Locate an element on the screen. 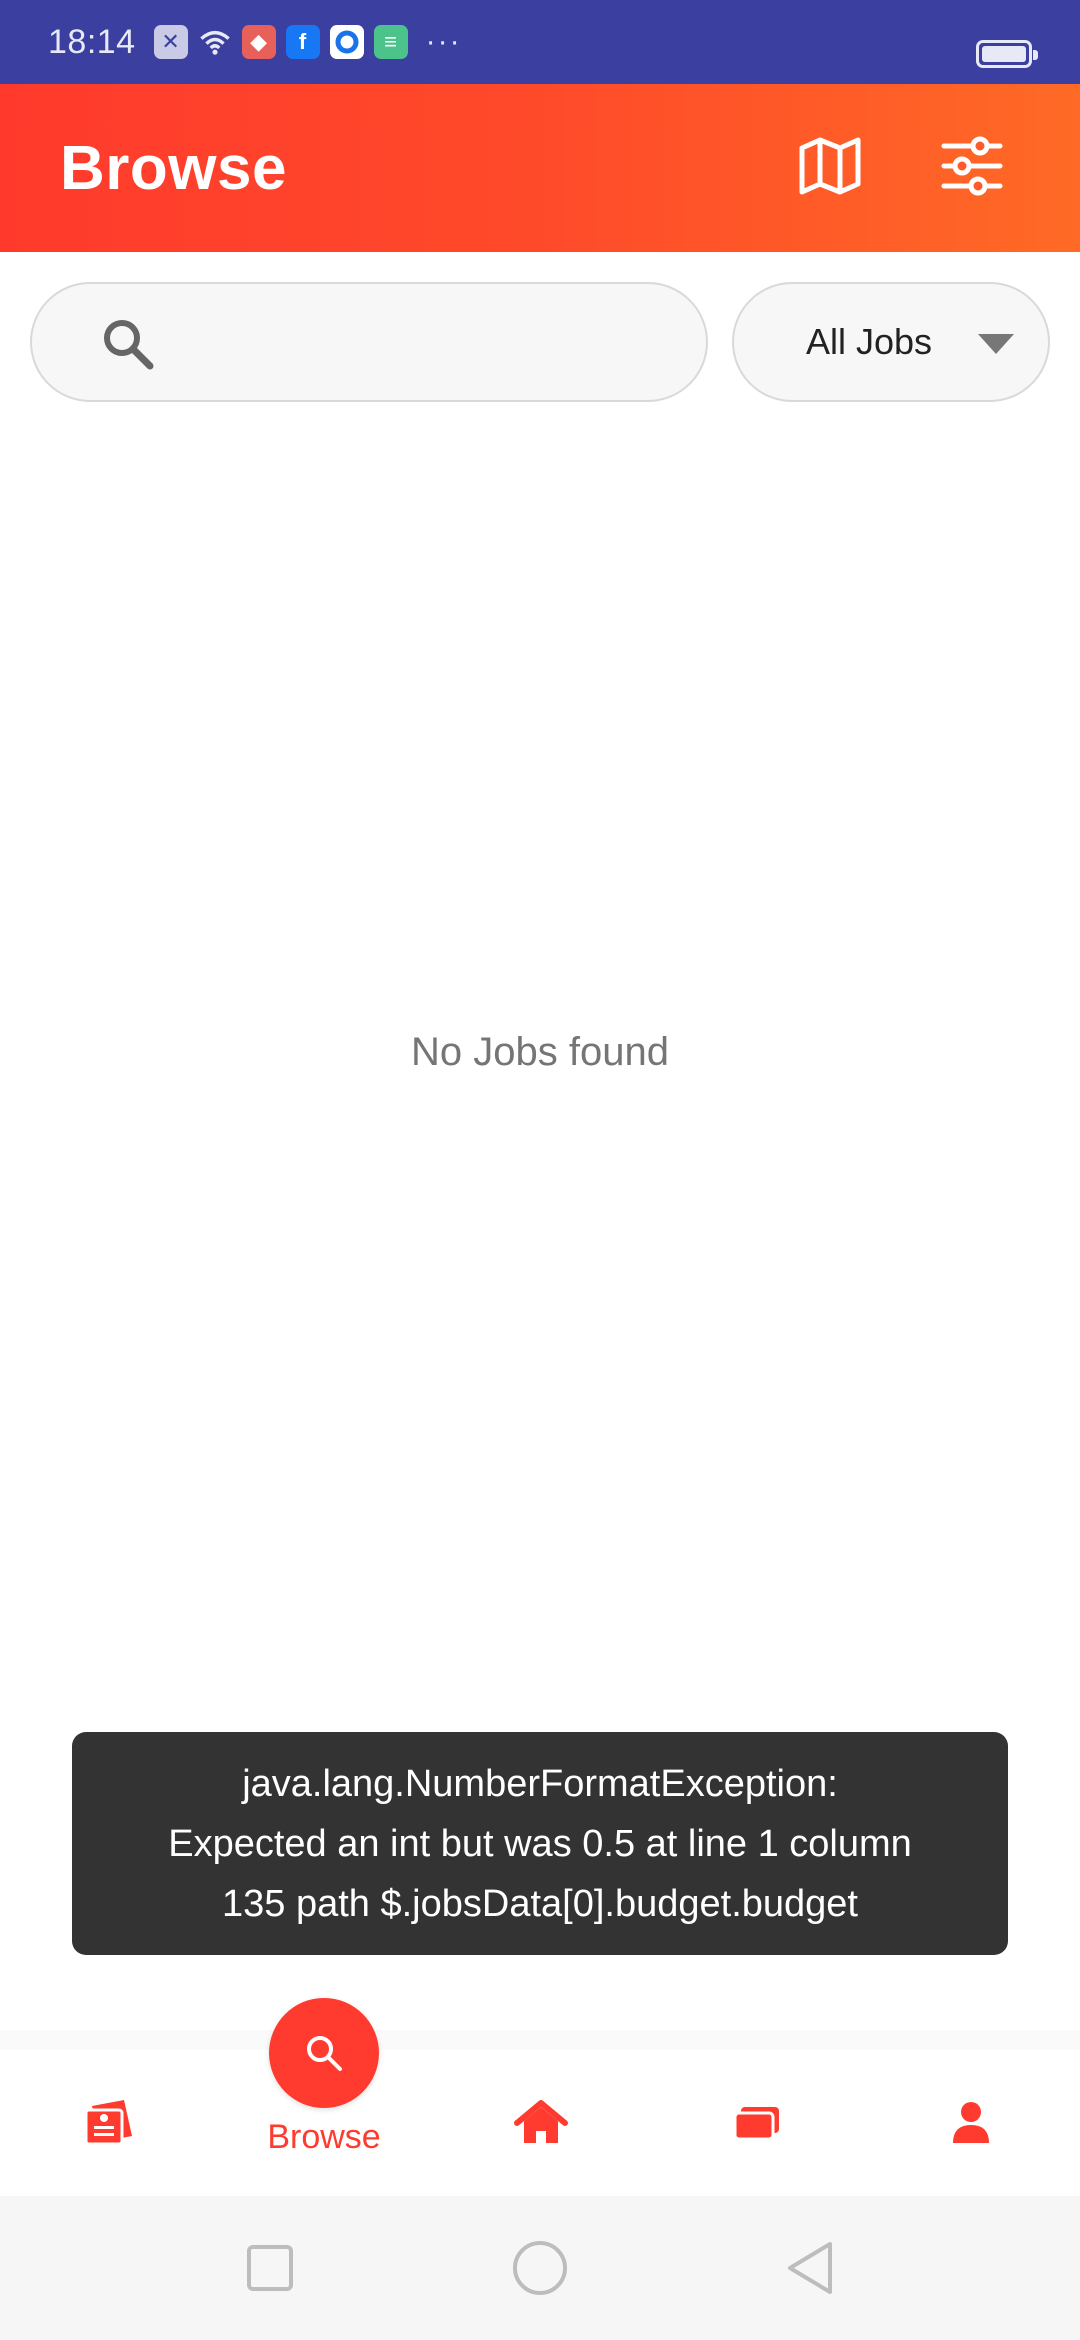 Image resolution: width=1080 pixels, height=2340 pixels. my-jobs-icon is located at coordinates (108, 2123).